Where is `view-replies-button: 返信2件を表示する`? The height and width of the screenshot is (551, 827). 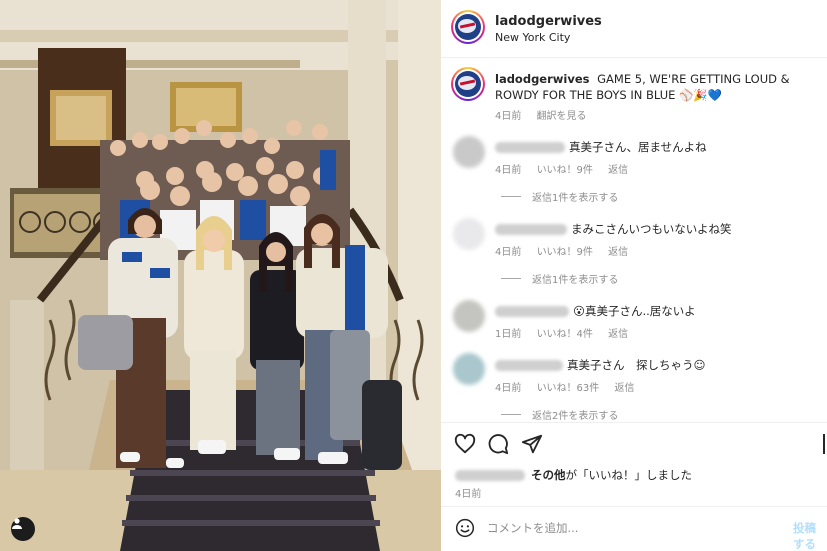 view-replies-button: 返信2件を表示する is located at coordinates (559, 414).